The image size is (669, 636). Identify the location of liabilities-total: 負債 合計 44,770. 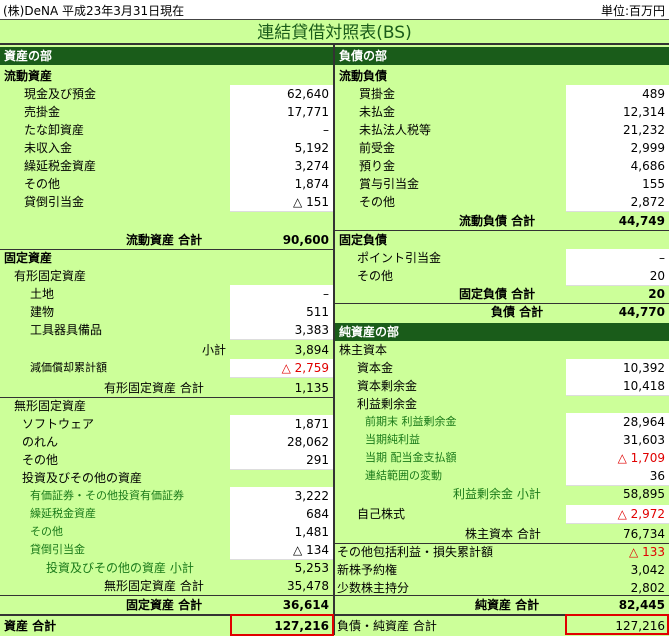
(578, 312).